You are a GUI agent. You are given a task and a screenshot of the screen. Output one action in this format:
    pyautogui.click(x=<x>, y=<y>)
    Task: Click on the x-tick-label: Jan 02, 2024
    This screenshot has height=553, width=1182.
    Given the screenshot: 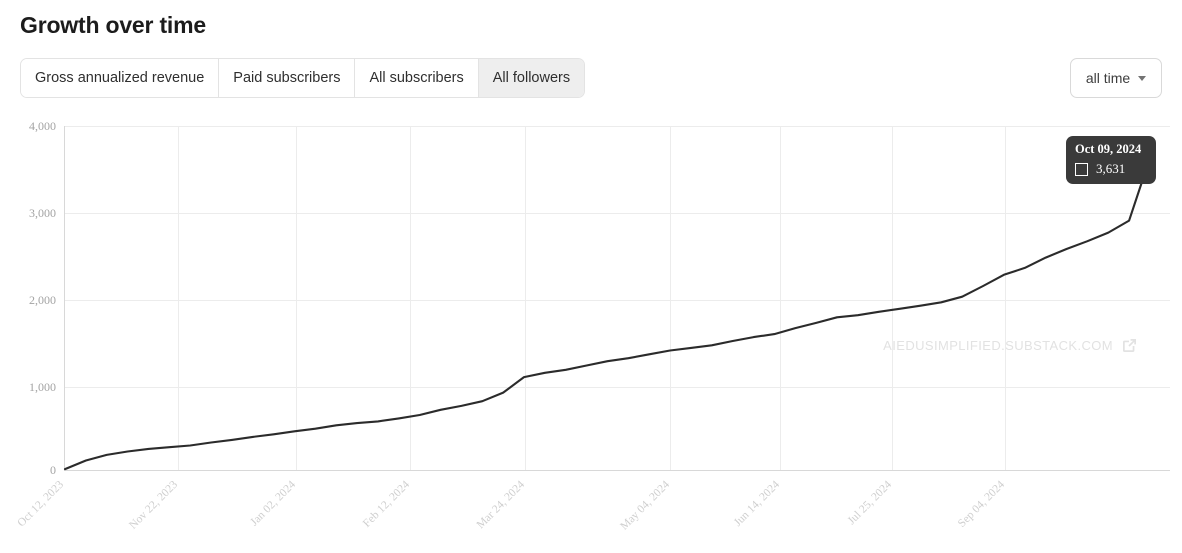 What is the action you would take?
    pyautogui.click(x=273, y=503)
    